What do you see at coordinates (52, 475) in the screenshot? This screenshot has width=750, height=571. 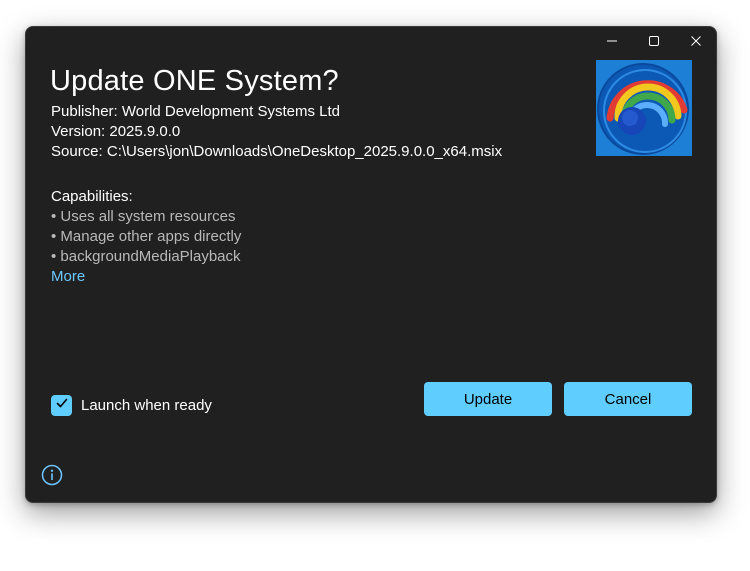 I see `info-icon` at bounding box center [52, 475].